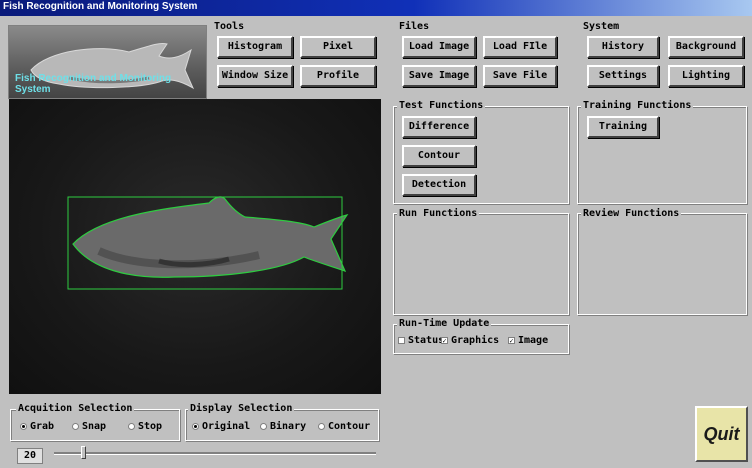  I want to click on image-checkbox-label: Image, so click(533, 340).